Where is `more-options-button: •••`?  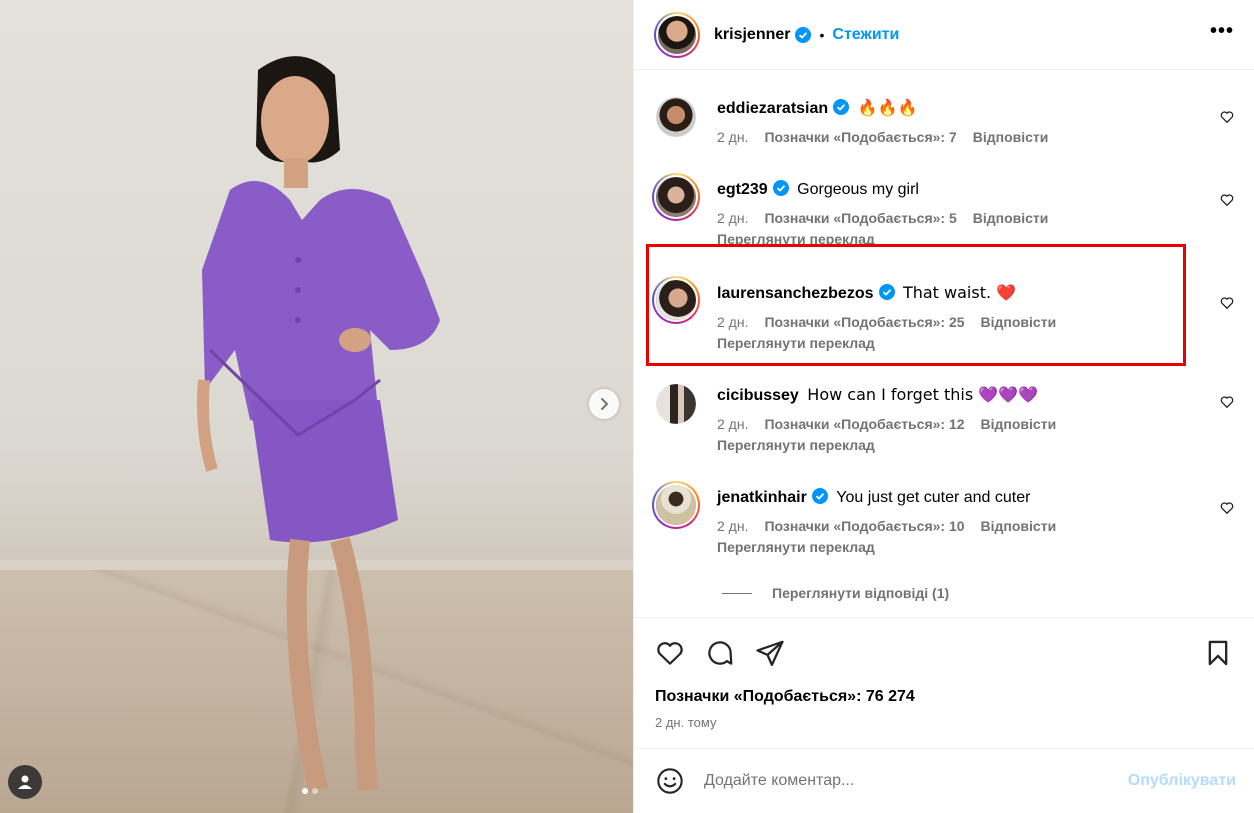 more-options-button: ••• is located at coordinates (1222, 34).